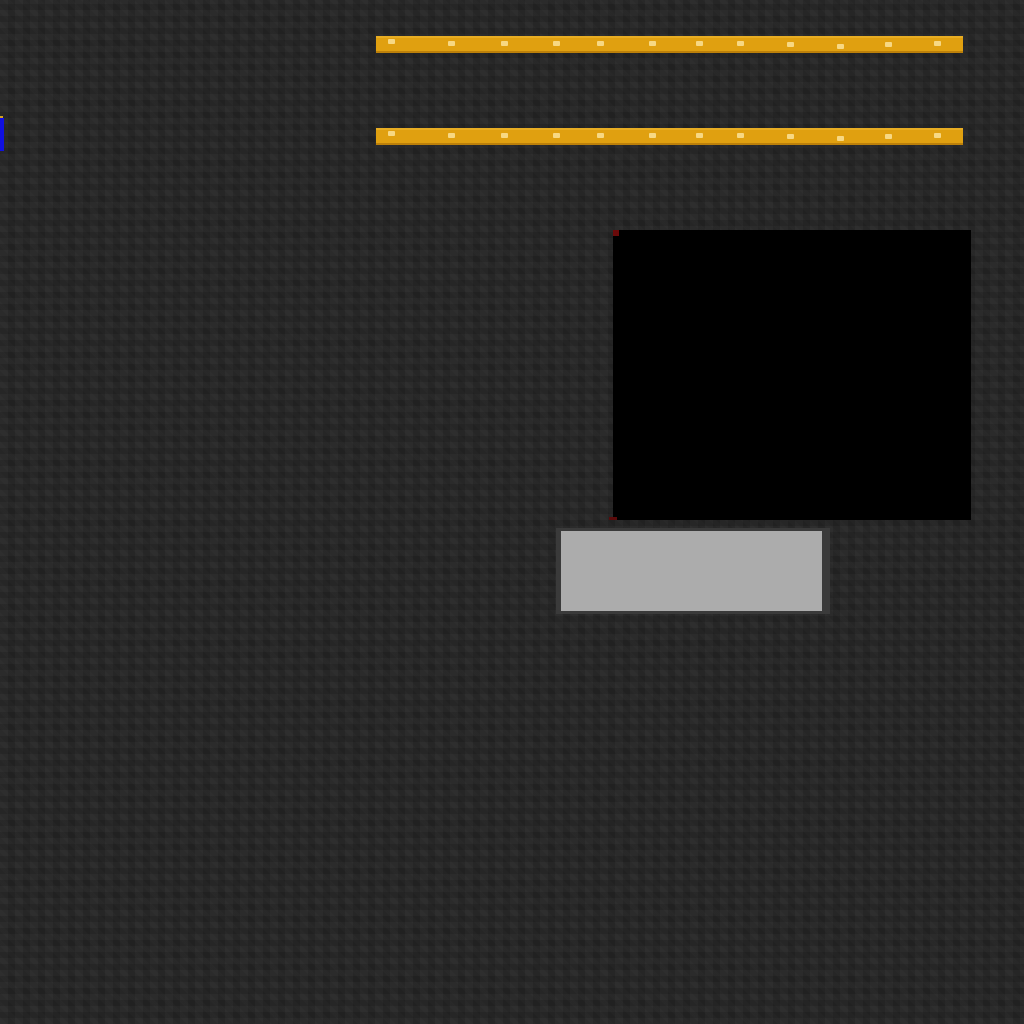 Image resolution: width=1024 pixels, height=1024 pixels. What do you see at coordinates (669, 44) in the screenshot?
I see `strip-top` at bounding box center [669, 44].